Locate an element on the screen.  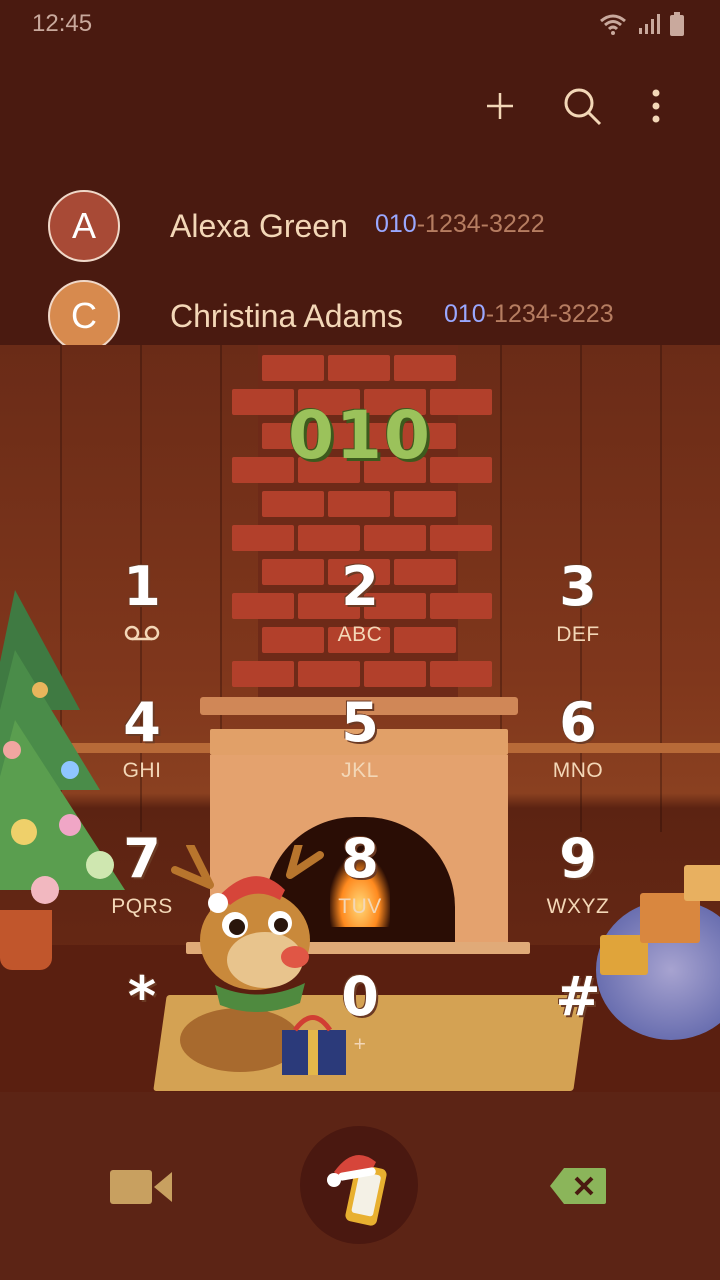
key-6: 6 MNO is located at coordinates (578, 753).